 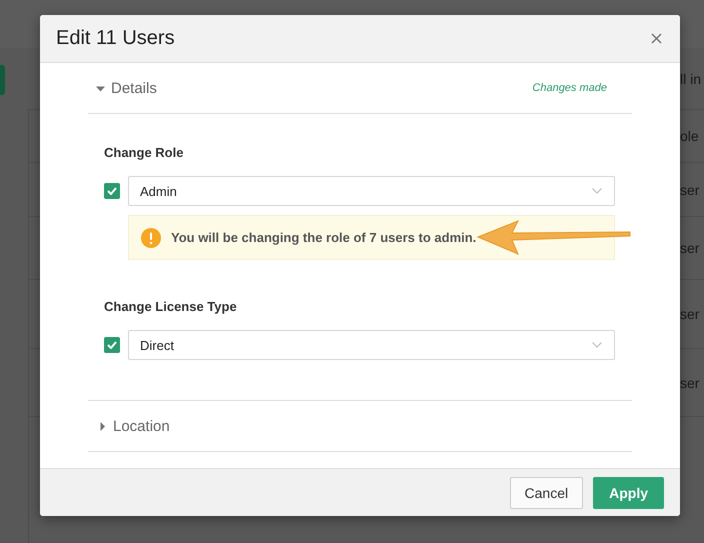 I want to click on table-cell: ole, so click(x=689, y=136).